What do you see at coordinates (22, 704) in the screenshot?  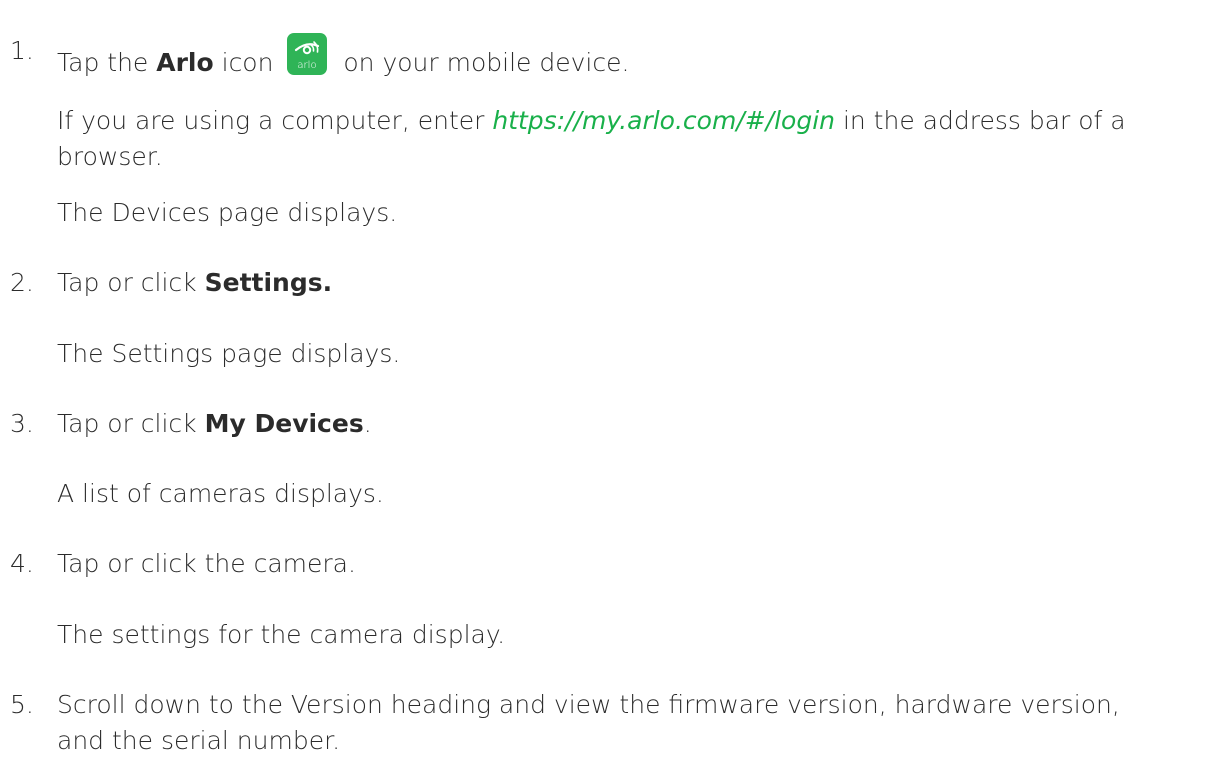 I see `step-number: 5.` at bounding box center [22, 704].